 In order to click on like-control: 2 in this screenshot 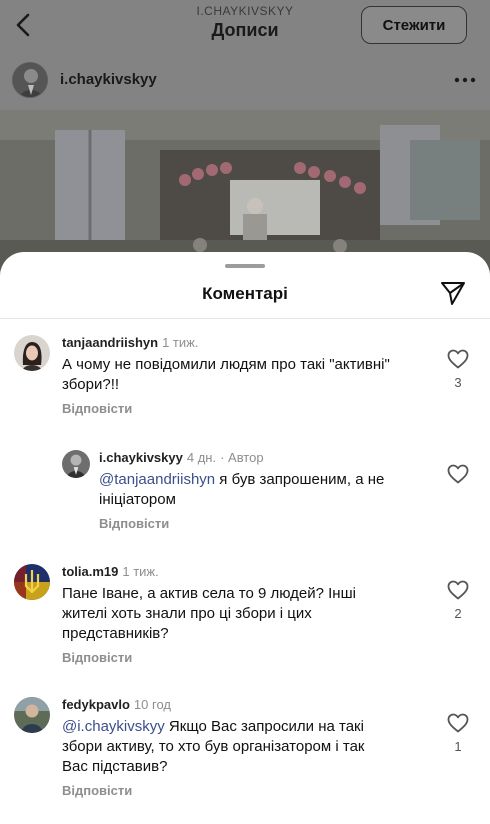, I will do `click(458, 600)`.